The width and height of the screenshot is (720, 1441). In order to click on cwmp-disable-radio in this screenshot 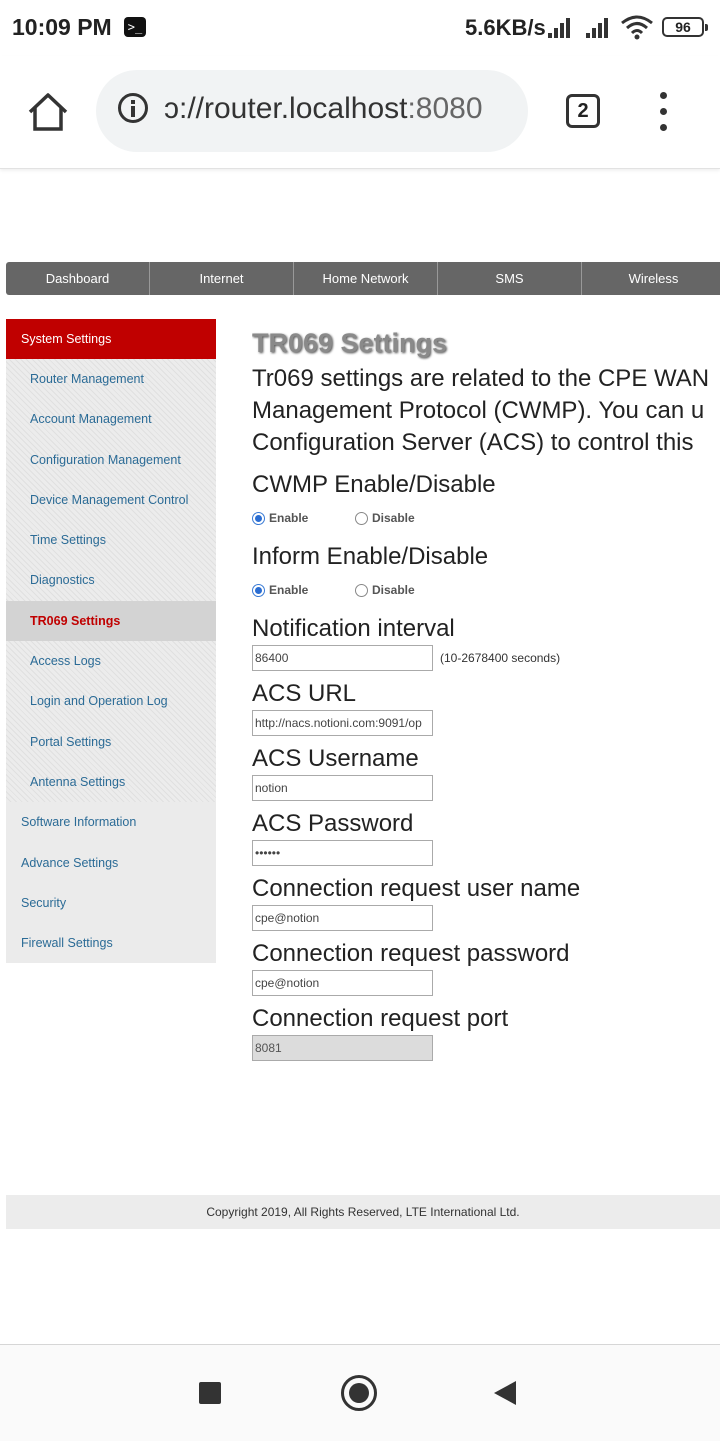, I will do `click(361, 518)`.